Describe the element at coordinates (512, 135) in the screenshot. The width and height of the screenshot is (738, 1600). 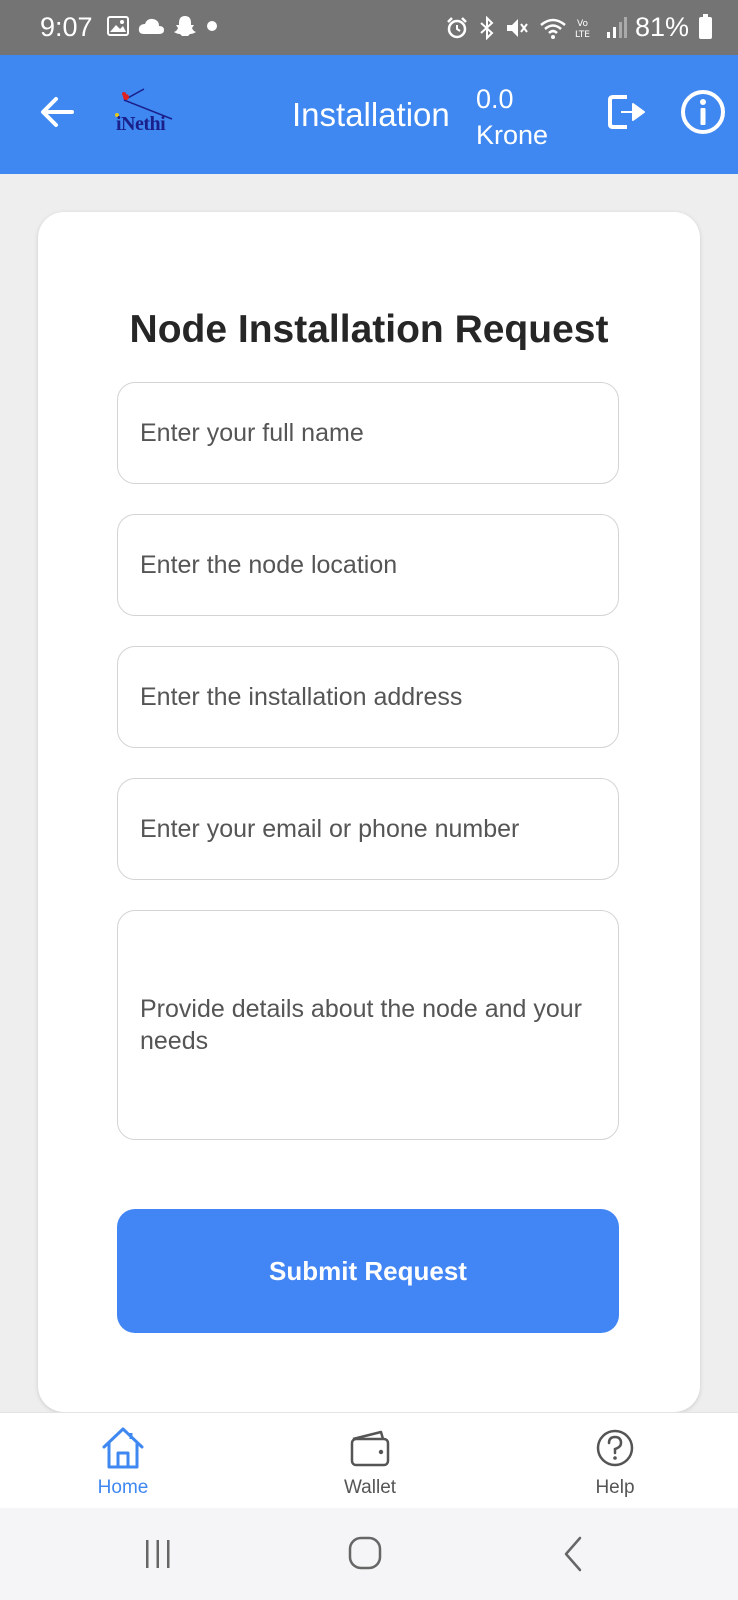
I see `balance-currency: Krone` at that location.